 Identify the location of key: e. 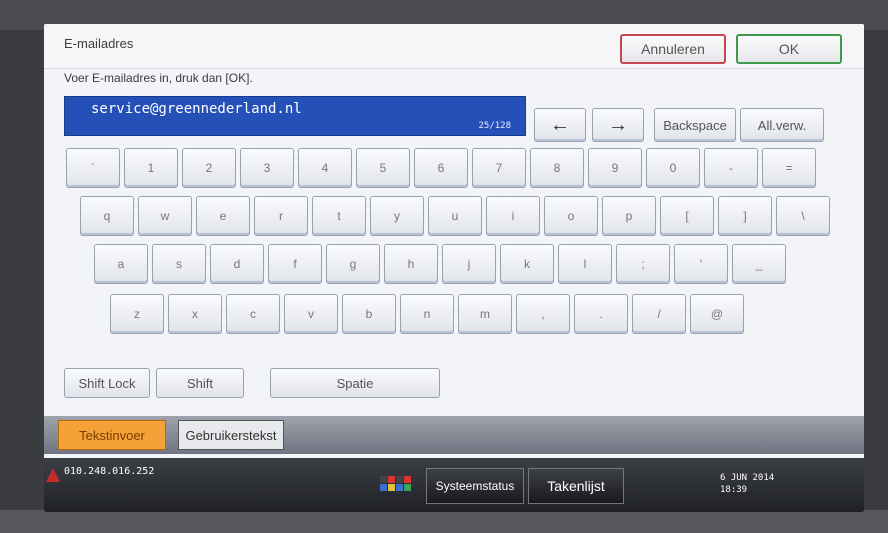
(223, 216).